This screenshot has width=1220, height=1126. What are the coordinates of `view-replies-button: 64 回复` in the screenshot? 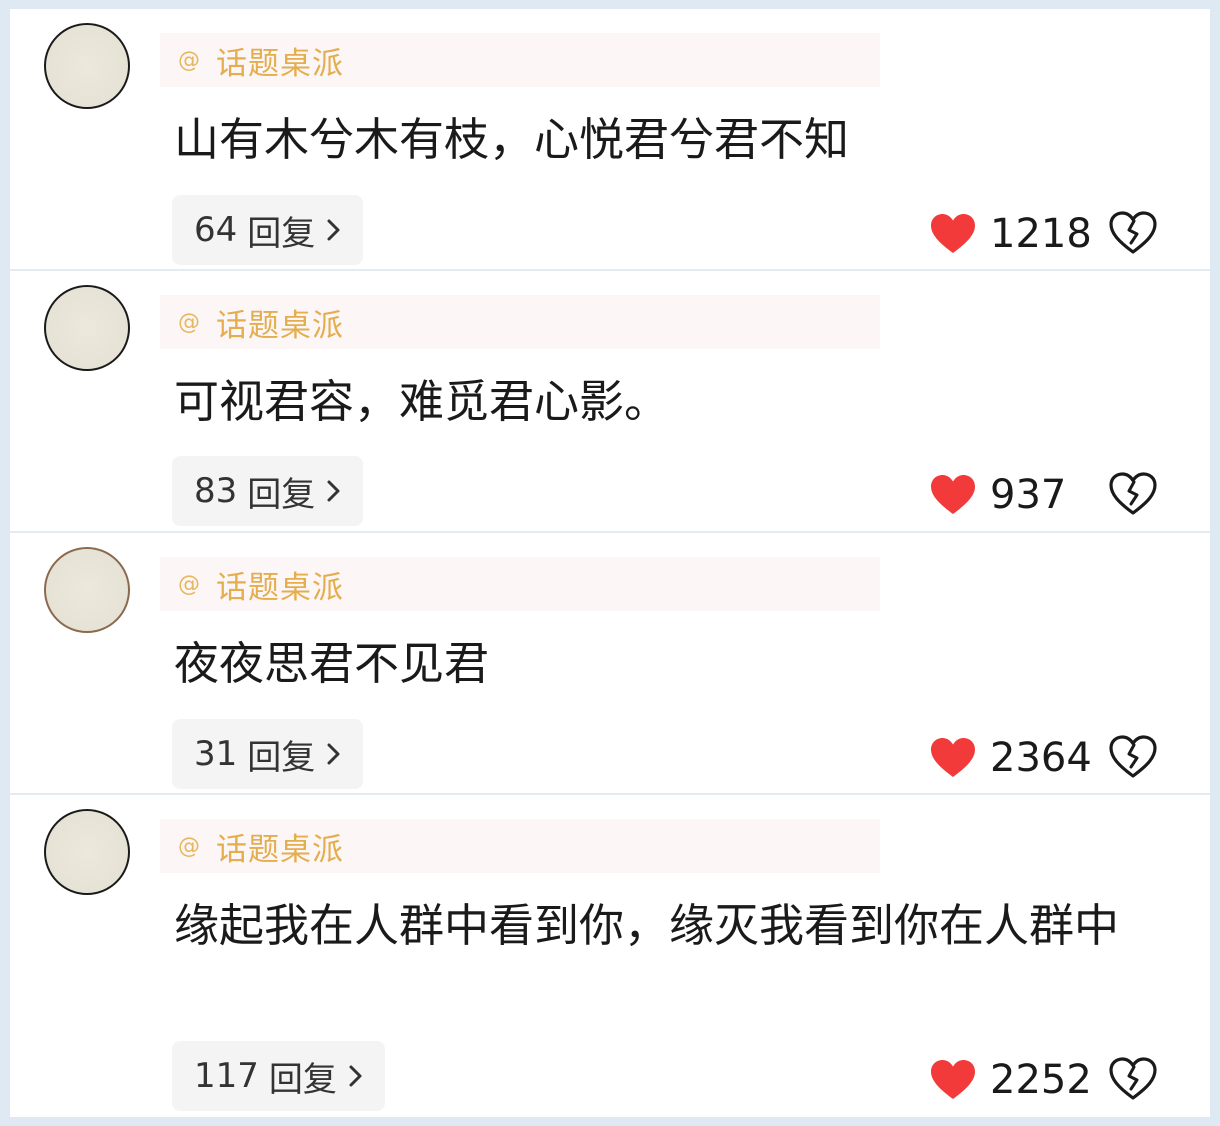 It's located at (268, 230).